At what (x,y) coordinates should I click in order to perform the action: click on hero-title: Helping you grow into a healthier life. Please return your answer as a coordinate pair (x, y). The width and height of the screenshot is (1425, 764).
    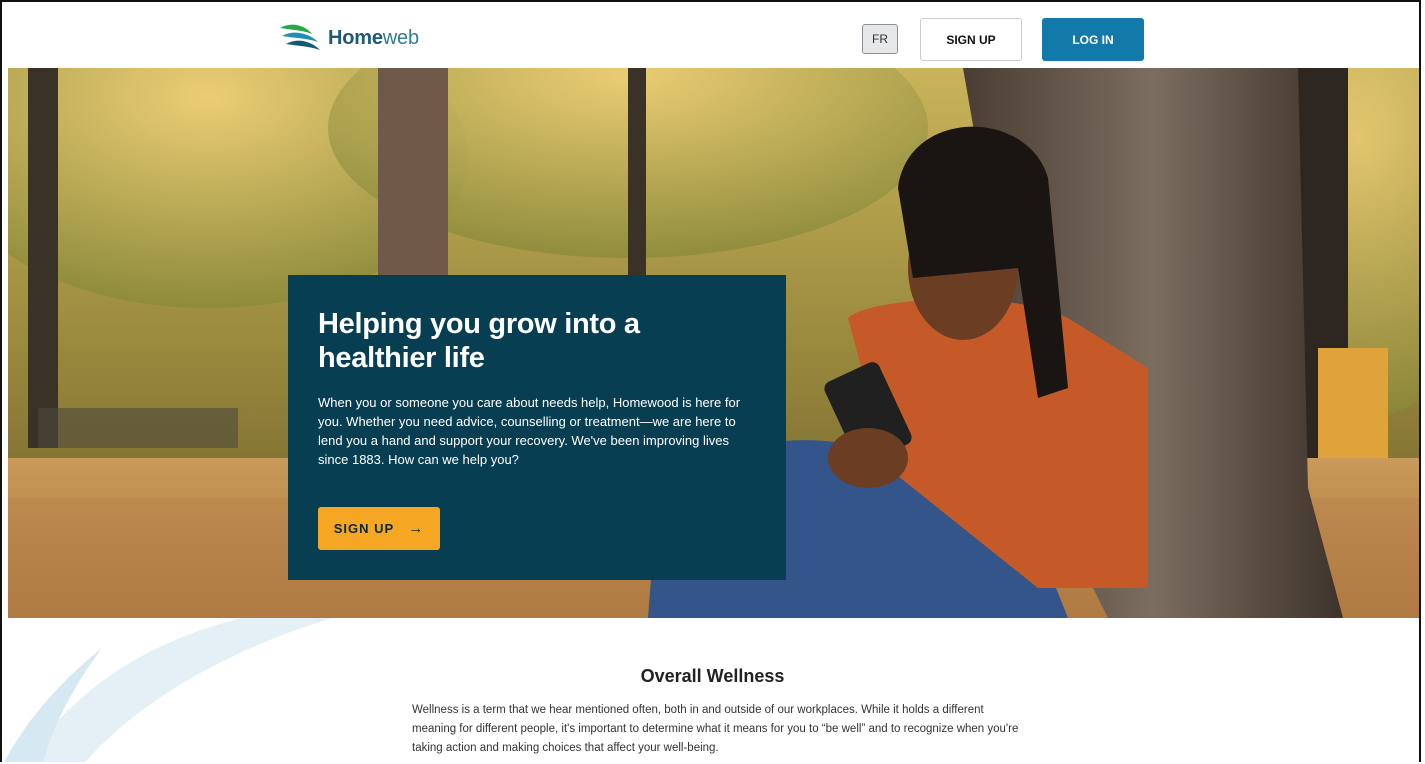
    Looking at the image, I should click on (479, 341).